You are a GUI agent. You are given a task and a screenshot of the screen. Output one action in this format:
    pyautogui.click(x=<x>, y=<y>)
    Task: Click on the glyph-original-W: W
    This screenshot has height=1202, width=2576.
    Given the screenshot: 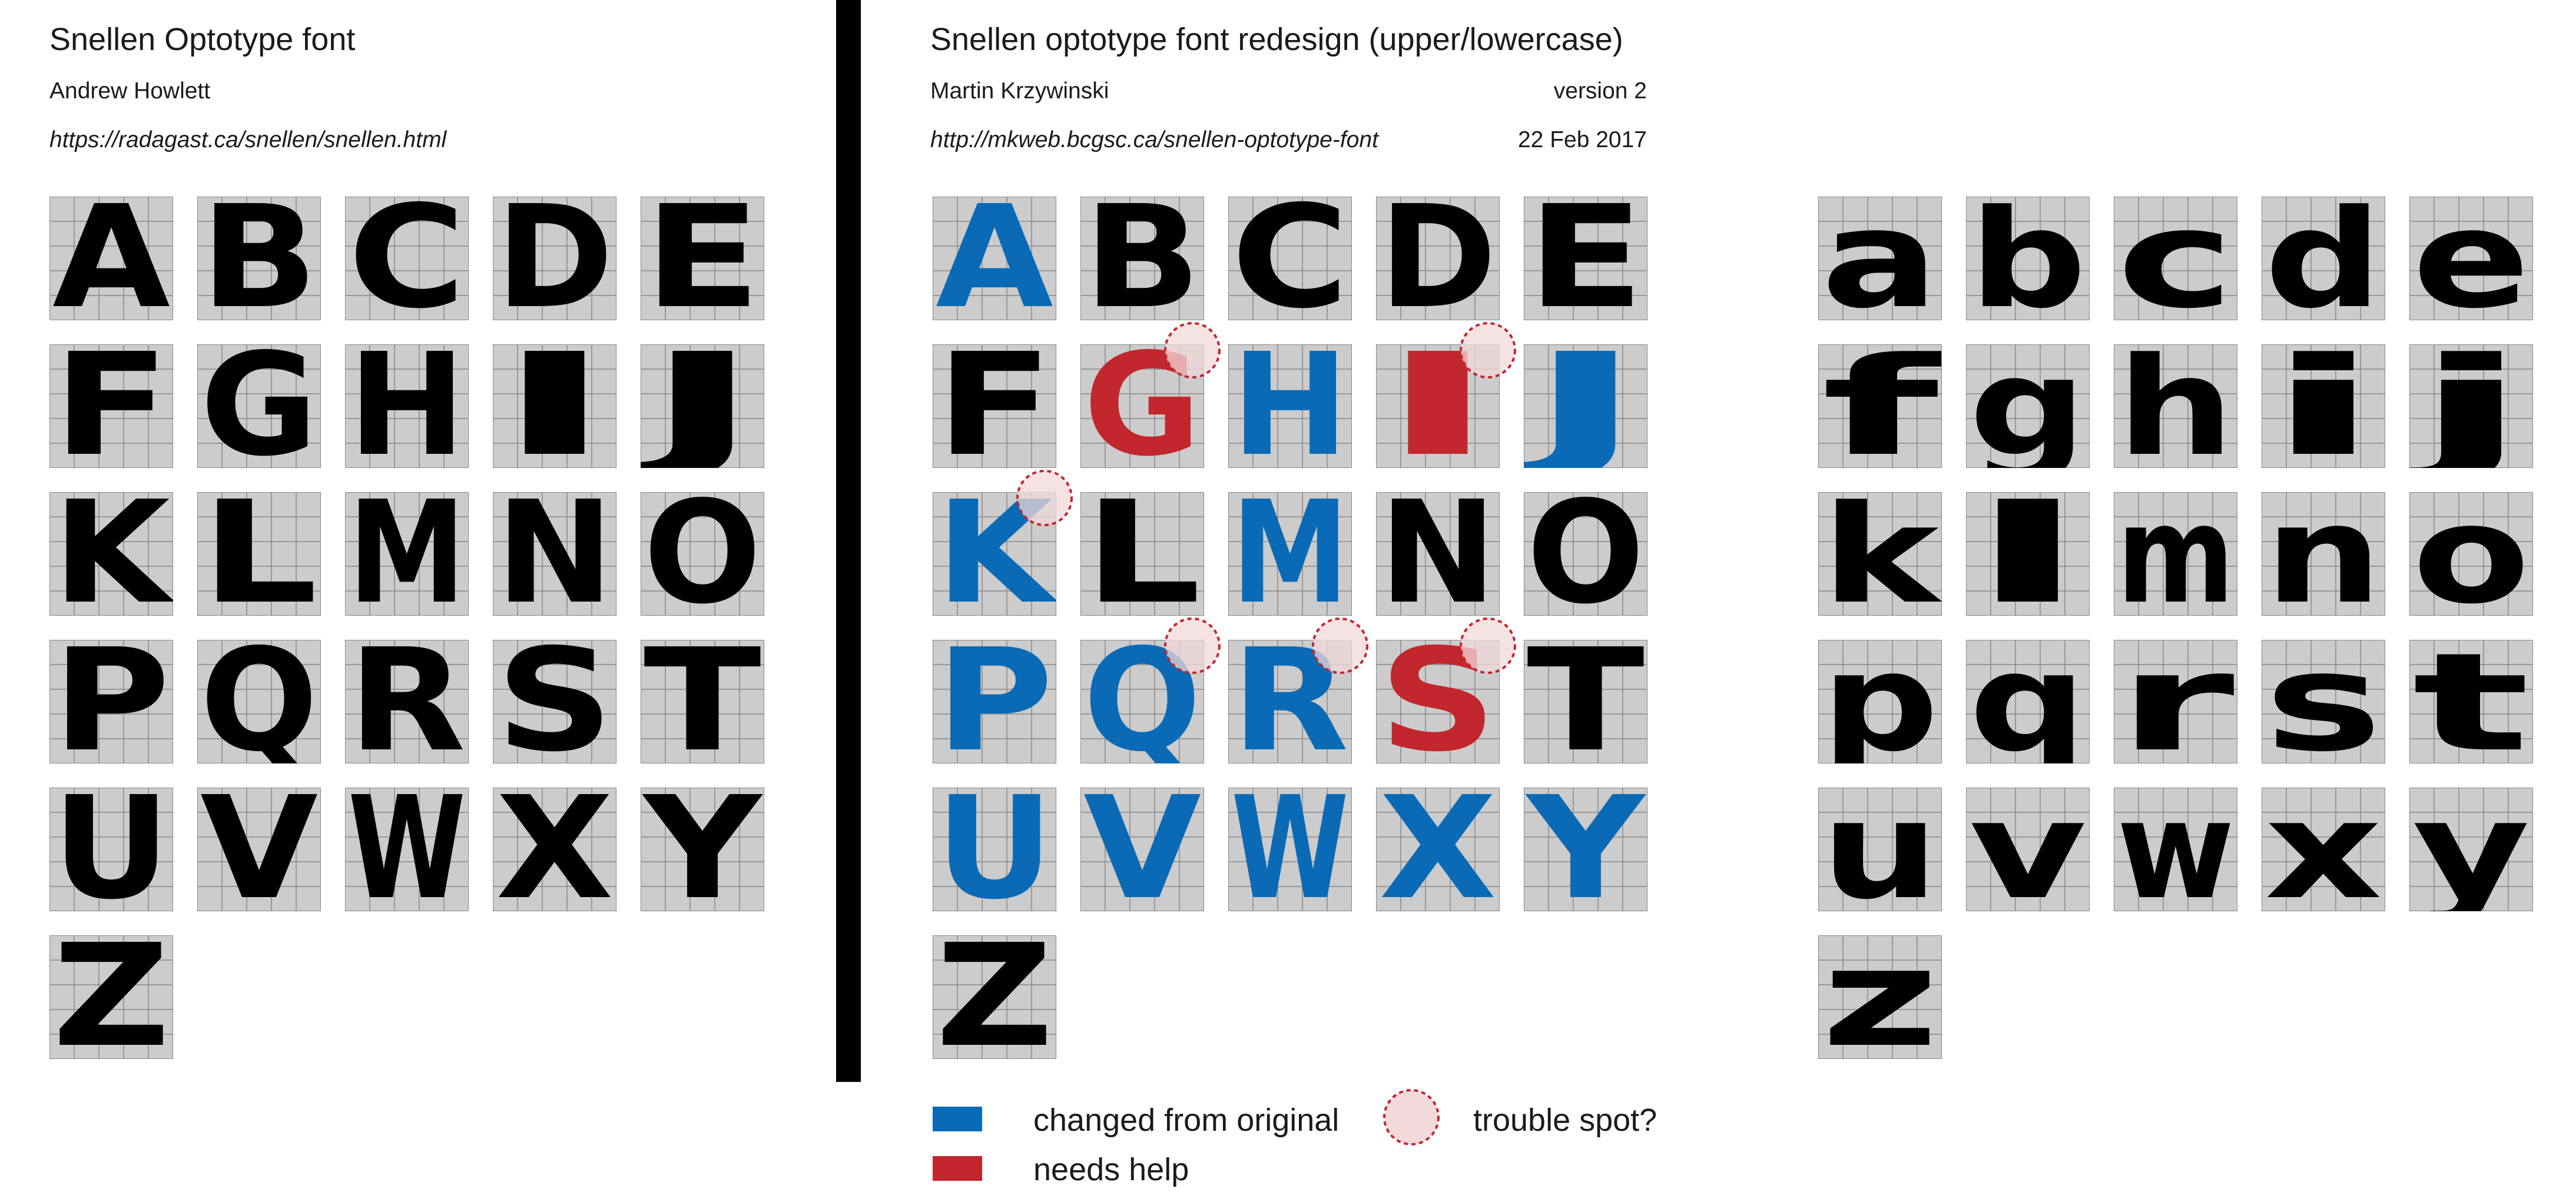 What is the action you would take?
    pyautogui.click(x=407, y=849)
    